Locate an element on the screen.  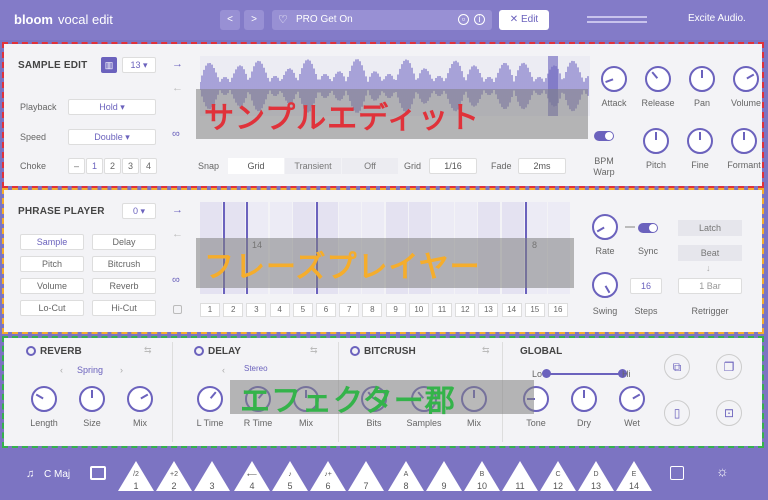
param-button-lo-cut: Lo-Cut is located at coordinates (52, 308).